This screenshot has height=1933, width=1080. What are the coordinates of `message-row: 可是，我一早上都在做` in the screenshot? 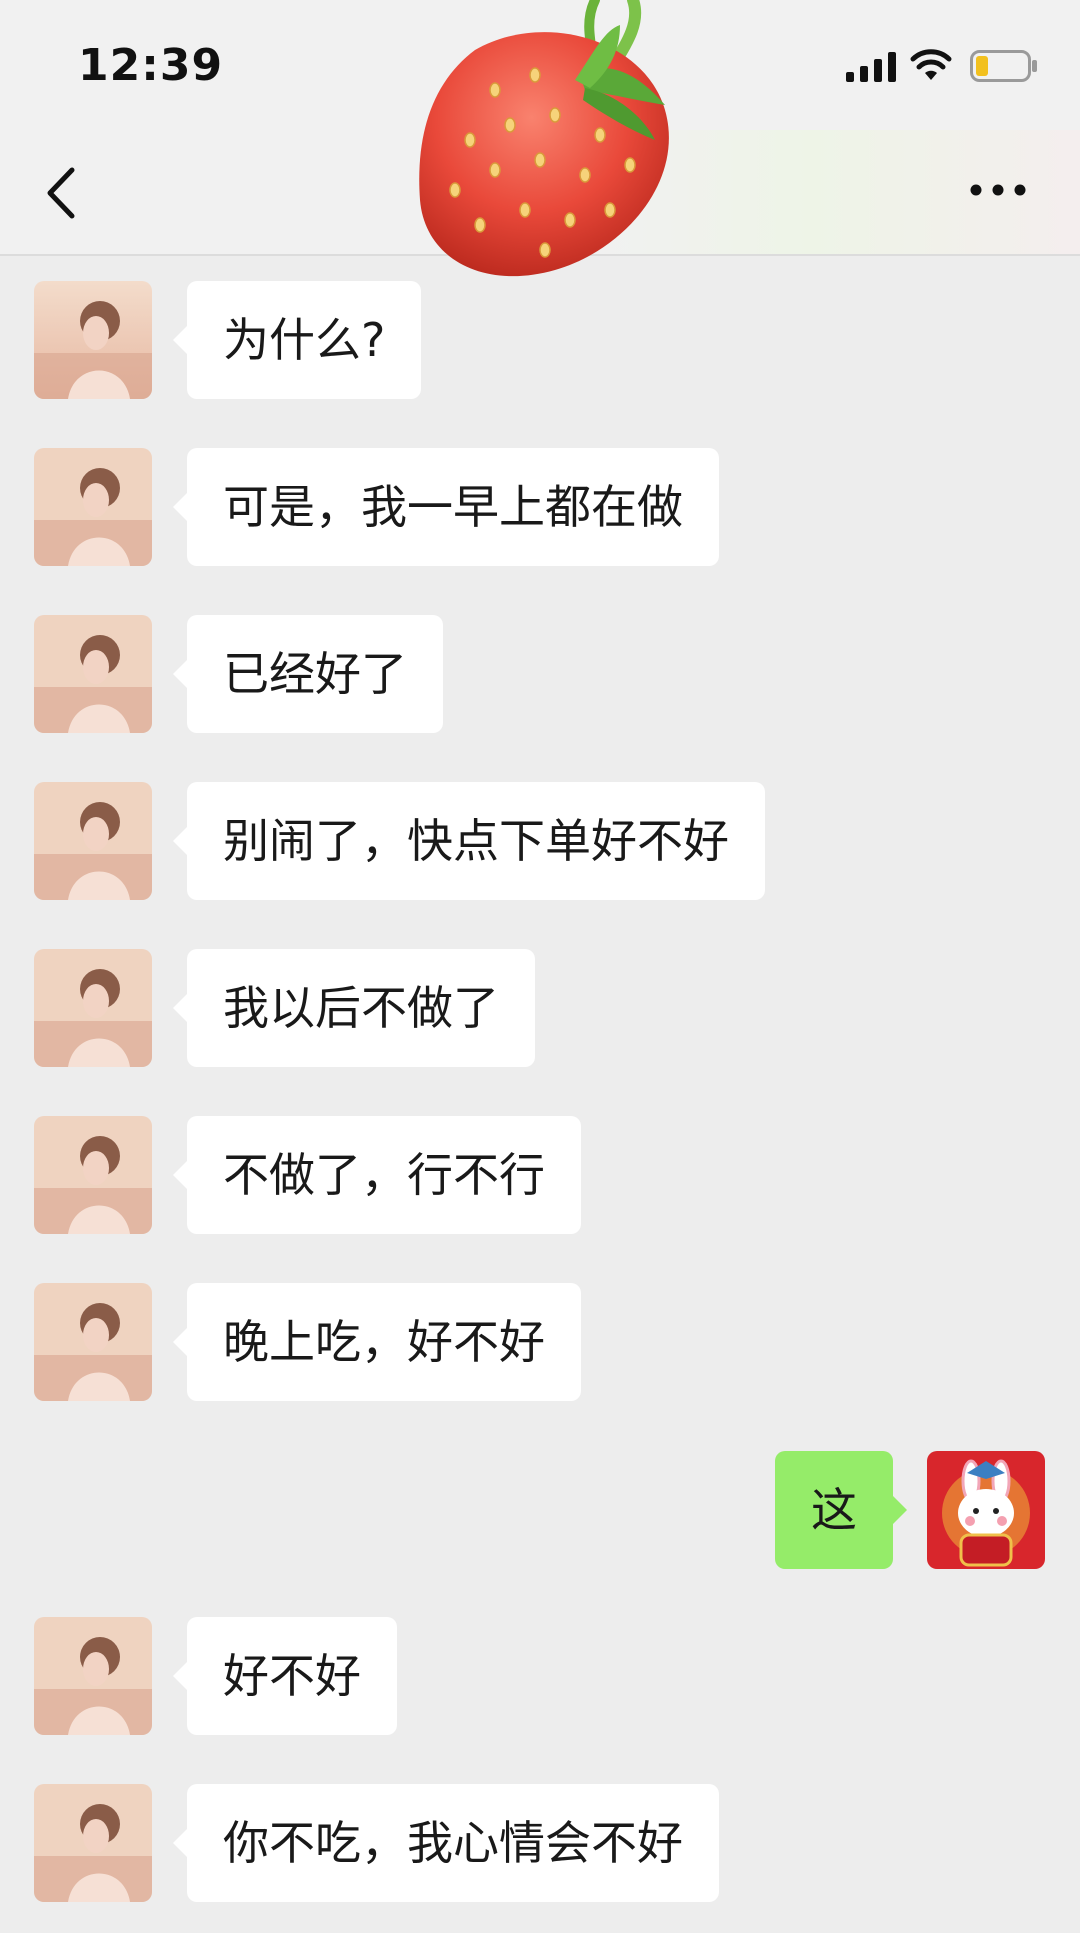 It's located at (540, 507).